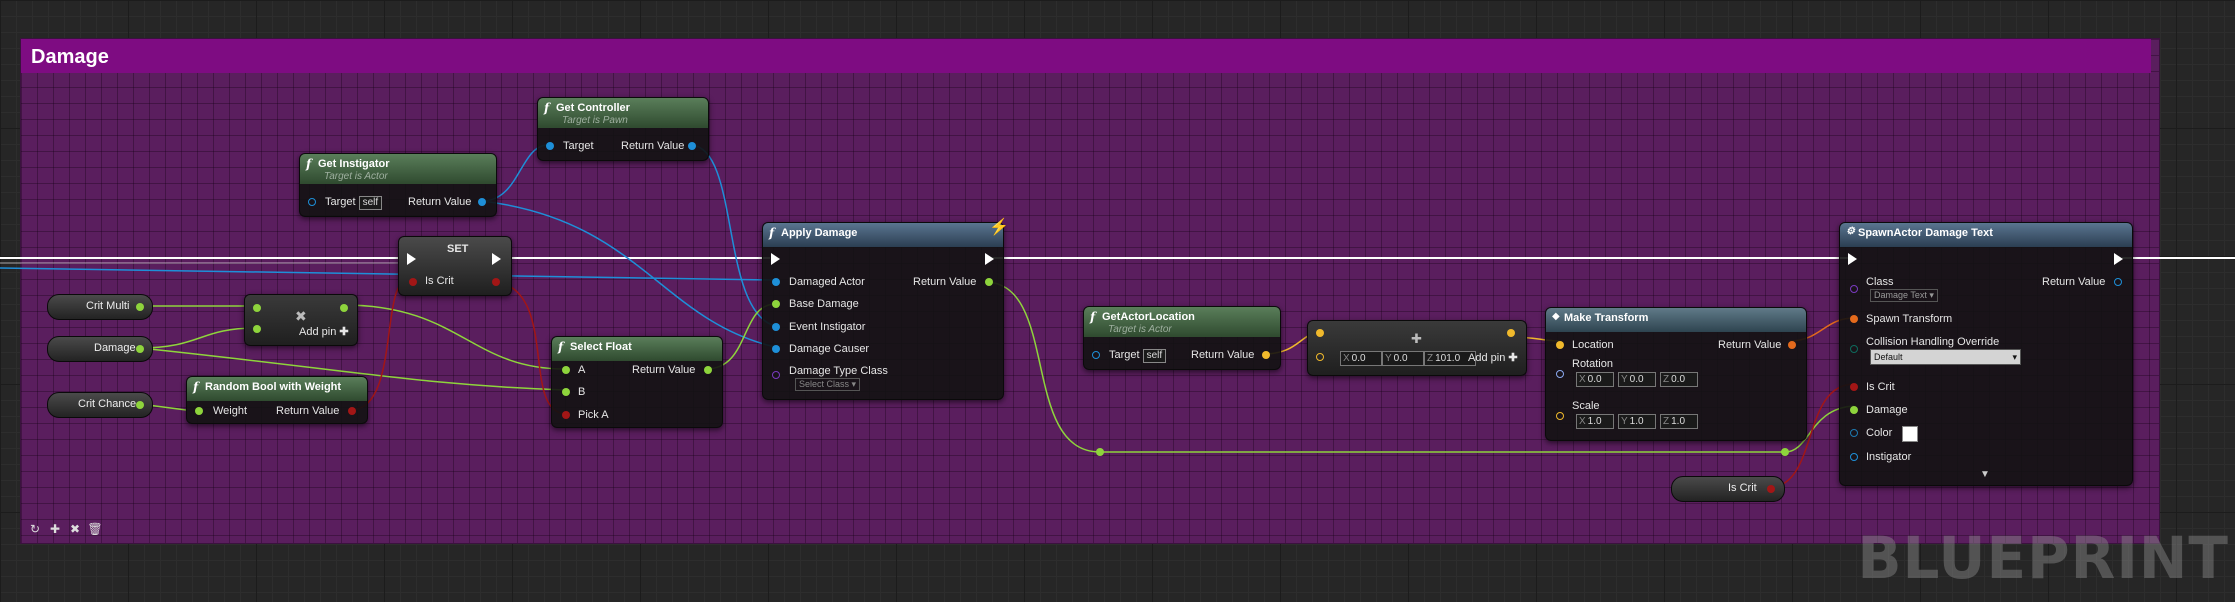 This screenshot has height=602, width=2235. I want to click on float-wire, so click(198, 338).